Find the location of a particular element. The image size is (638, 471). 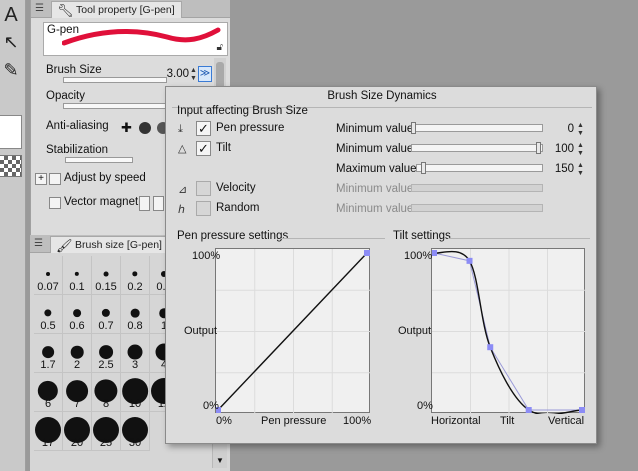

tilt-min-handle is located at coordinates (538, 148).